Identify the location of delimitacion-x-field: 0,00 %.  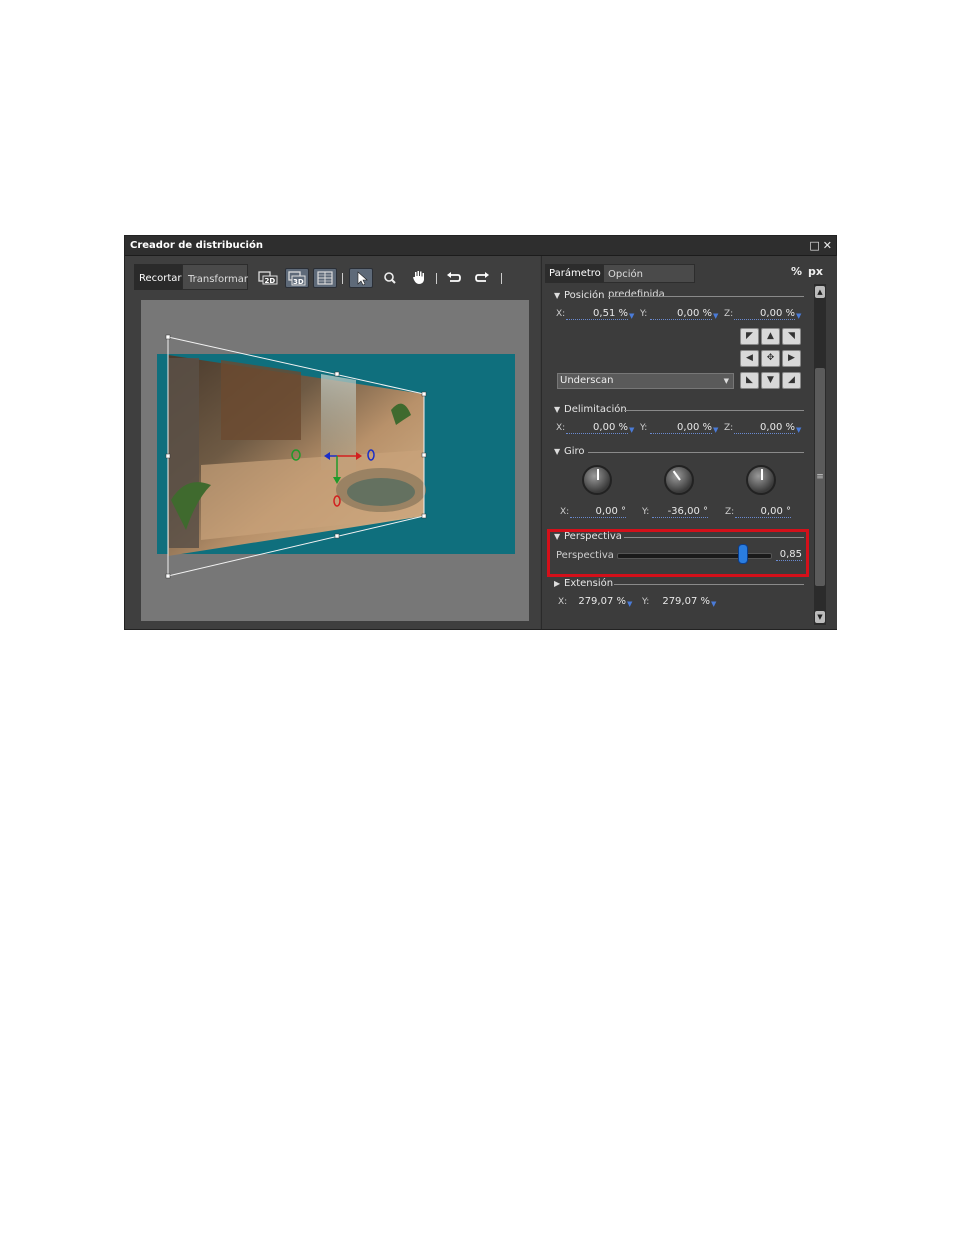
(597, 428).